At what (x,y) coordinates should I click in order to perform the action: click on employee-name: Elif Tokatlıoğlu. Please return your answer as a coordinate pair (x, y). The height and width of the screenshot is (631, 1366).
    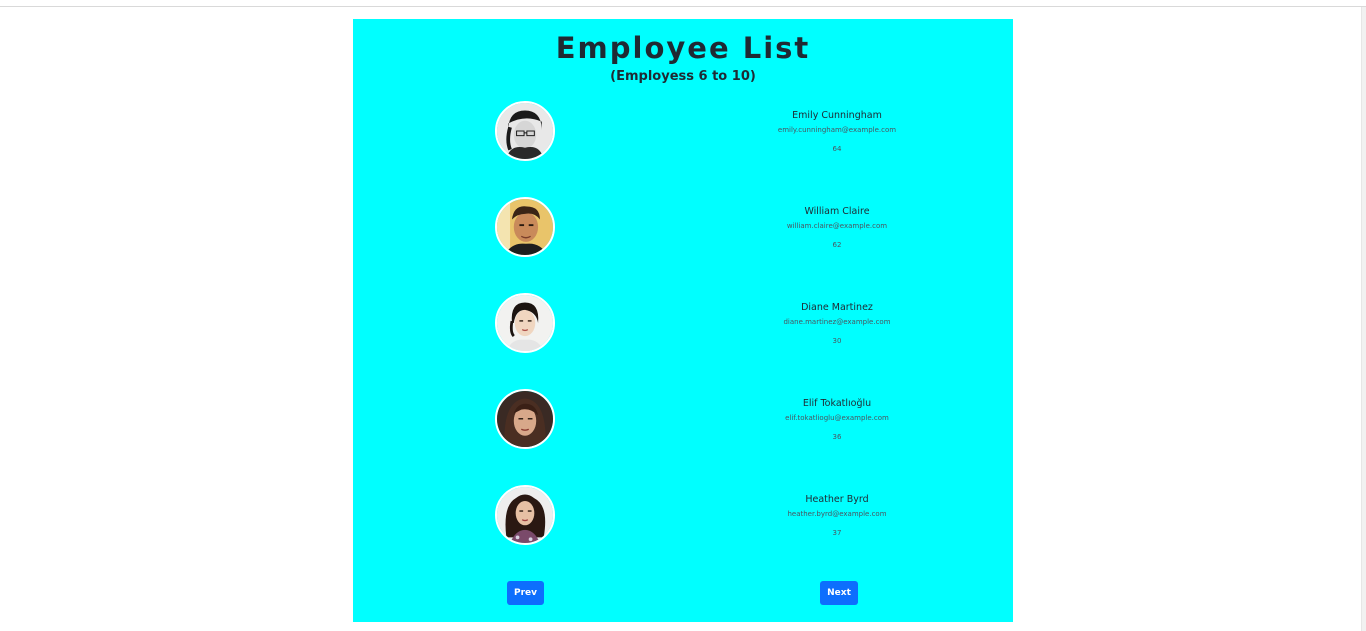
    Looking at the image, I should click on (837, 403).